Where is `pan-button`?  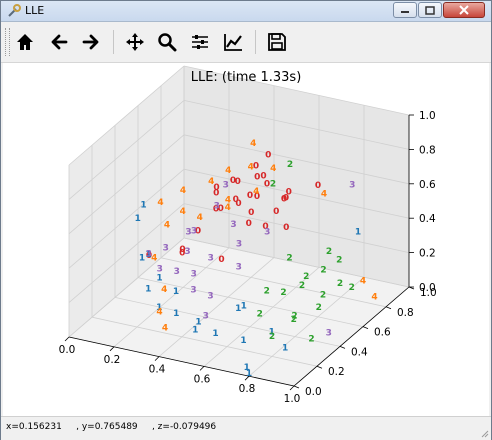 pan-button is located at coordinates (135, 42).